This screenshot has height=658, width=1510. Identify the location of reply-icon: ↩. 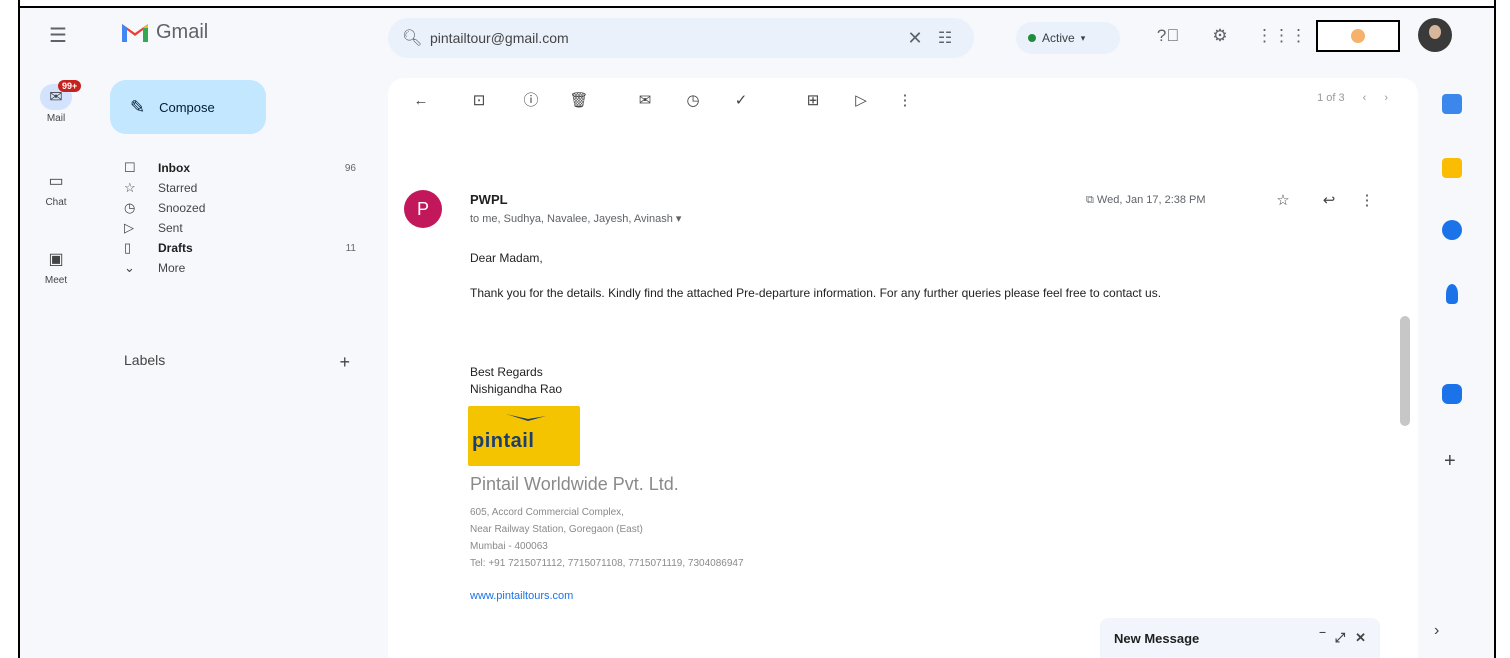
(1329, 201).